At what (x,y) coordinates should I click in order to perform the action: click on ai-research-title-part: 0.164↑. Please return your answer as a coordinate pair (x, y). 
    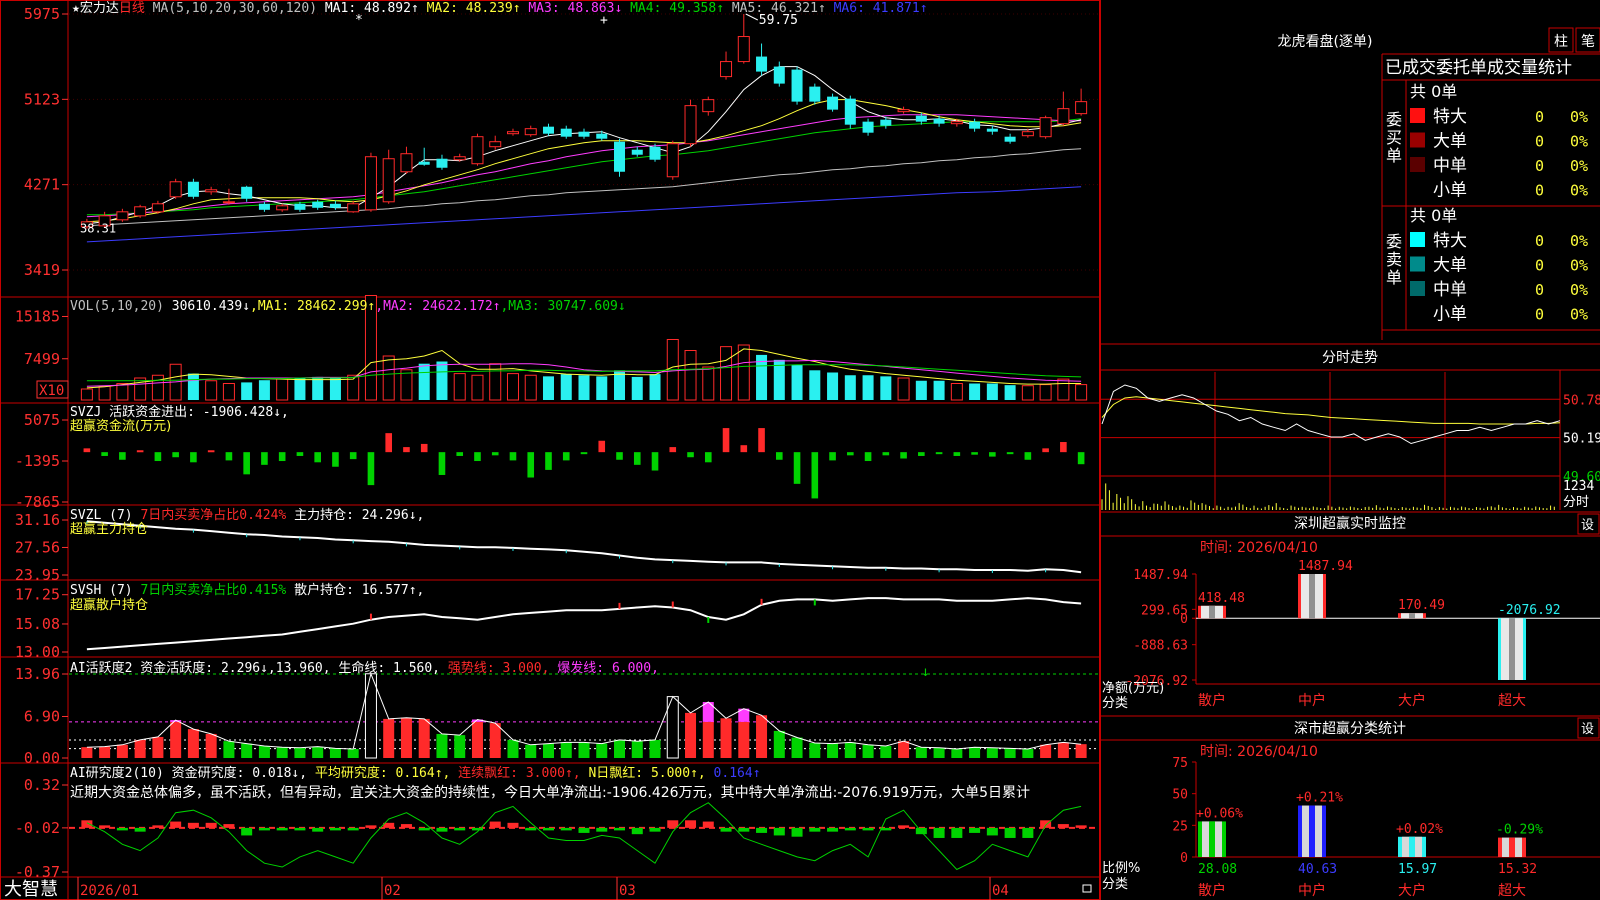
    Looking at the image, I should click on (733, 773).